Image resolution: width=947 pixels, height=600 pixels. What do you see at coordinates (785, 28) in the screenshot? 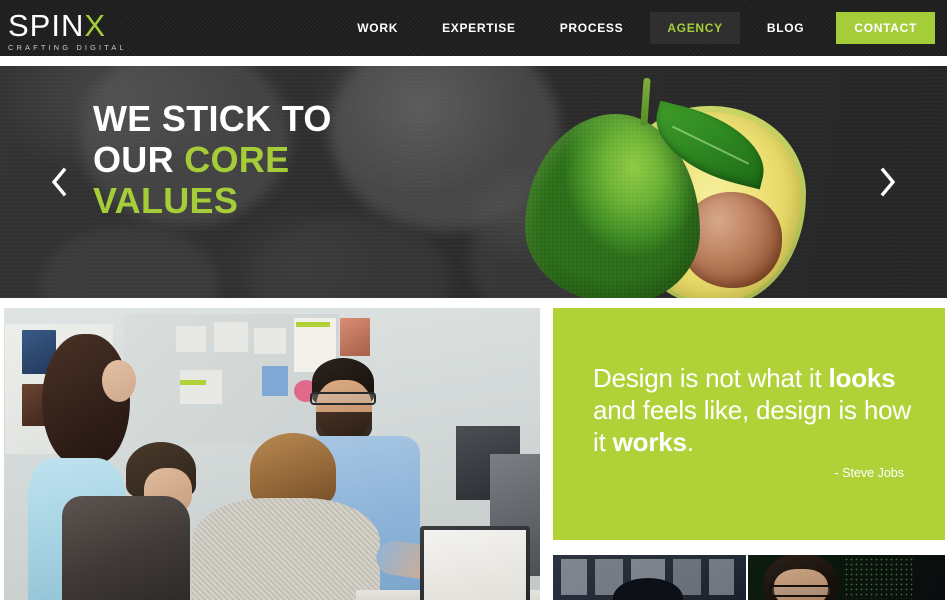
I see `nav-item-blog: BLOG` at bounding box center [785, 28].